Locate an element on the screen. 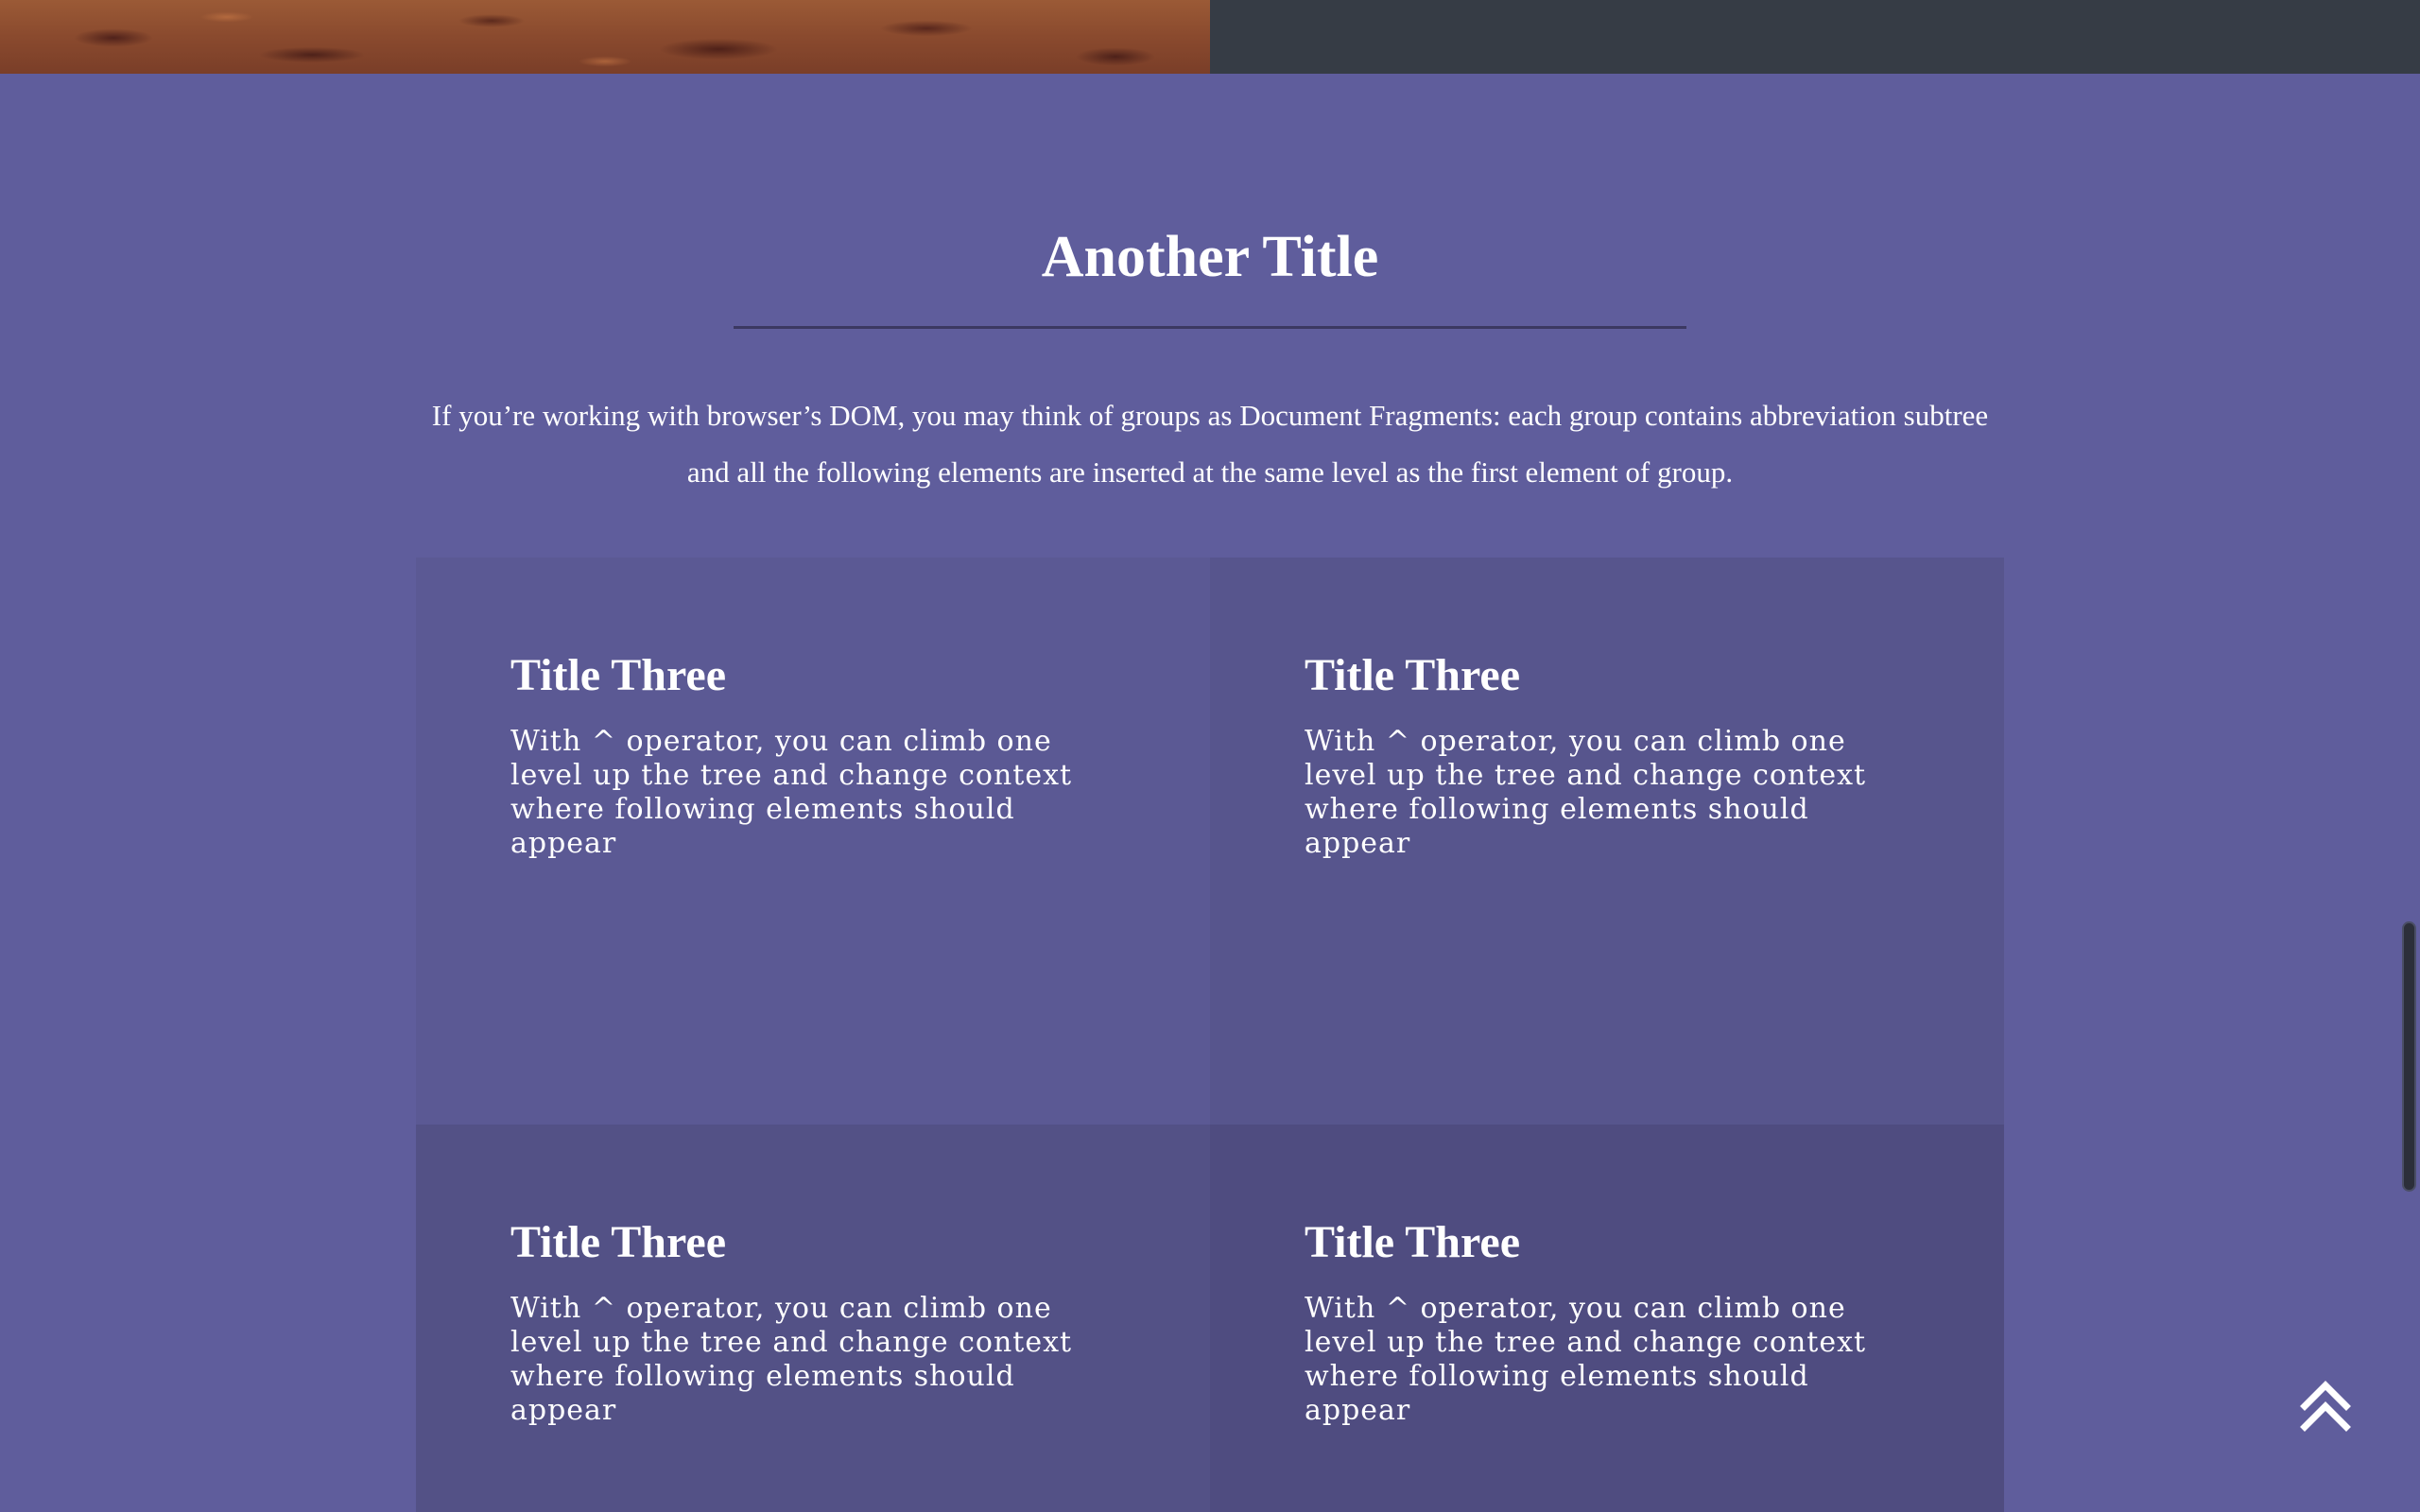 Image resolution: width=2420 pixels, height=1512 pixels. back-to-top-button is located at coordinates (2325, 1406).